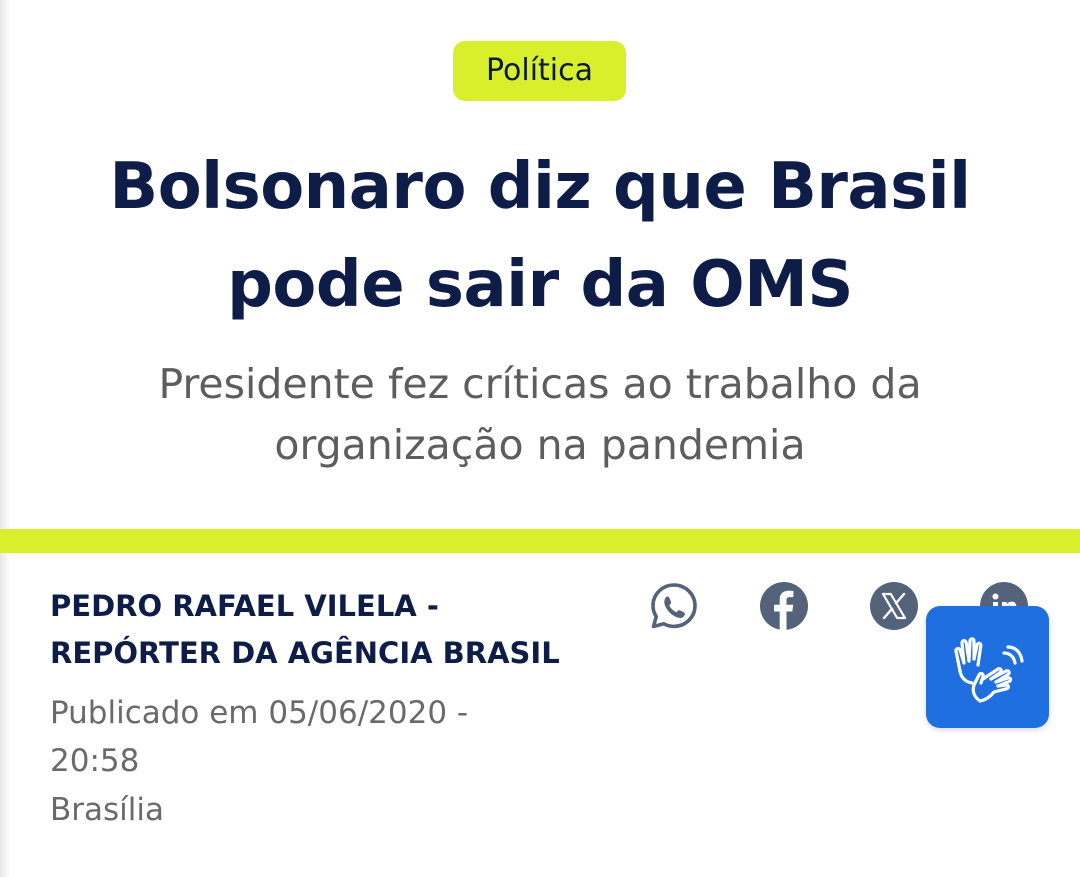 The width and height of the screenshot is (1080, 877). I want to click on publish-date-line-1: Publicado em 05/06/2020 -, so click(259, 713).